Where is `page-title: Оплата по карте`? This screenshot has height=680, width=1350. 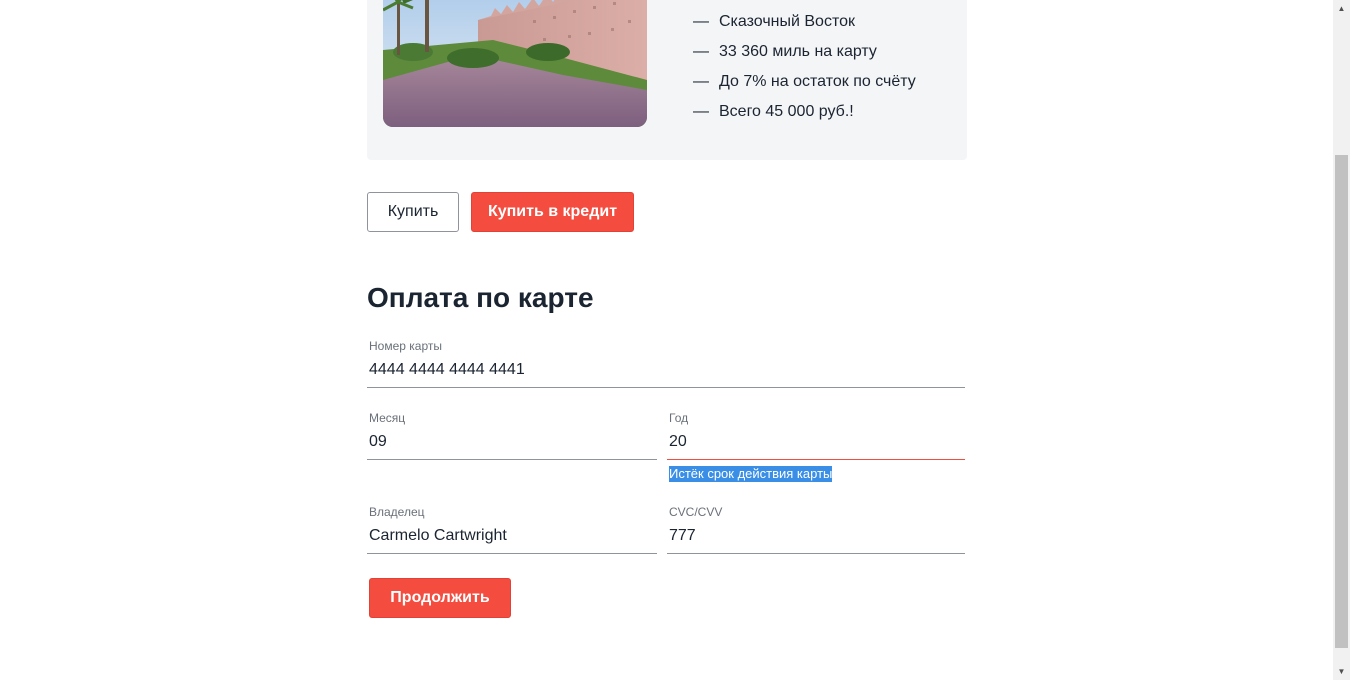 page-title: Оплата по карте is located at coordinates (480, 297).